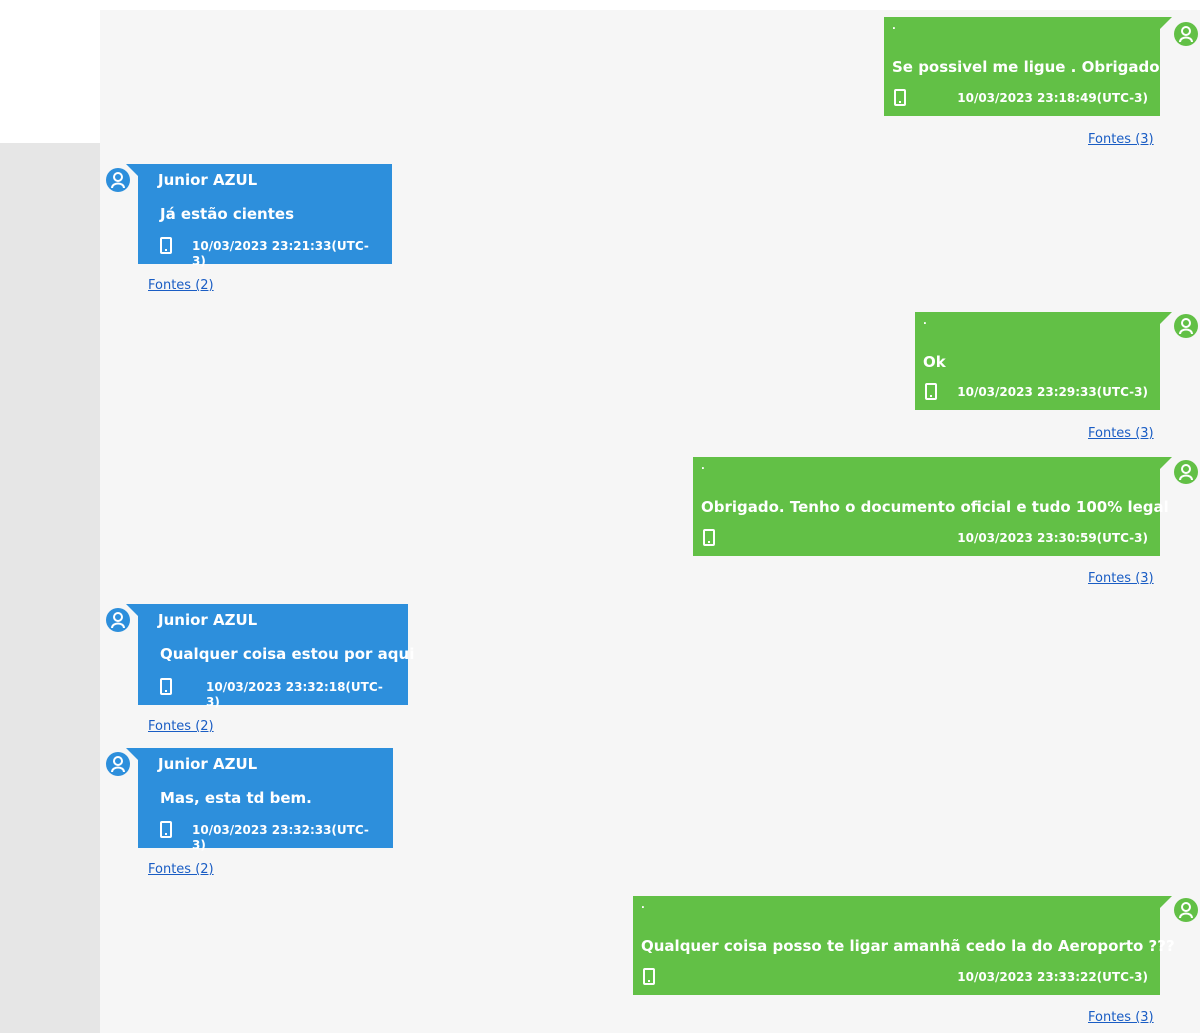 This screenshot has width=1200, height=1033. Describe the element at coordinates (287, 654) in the screenshot. I see `message-text: Qualquer coisa estou por aqui` at that location.